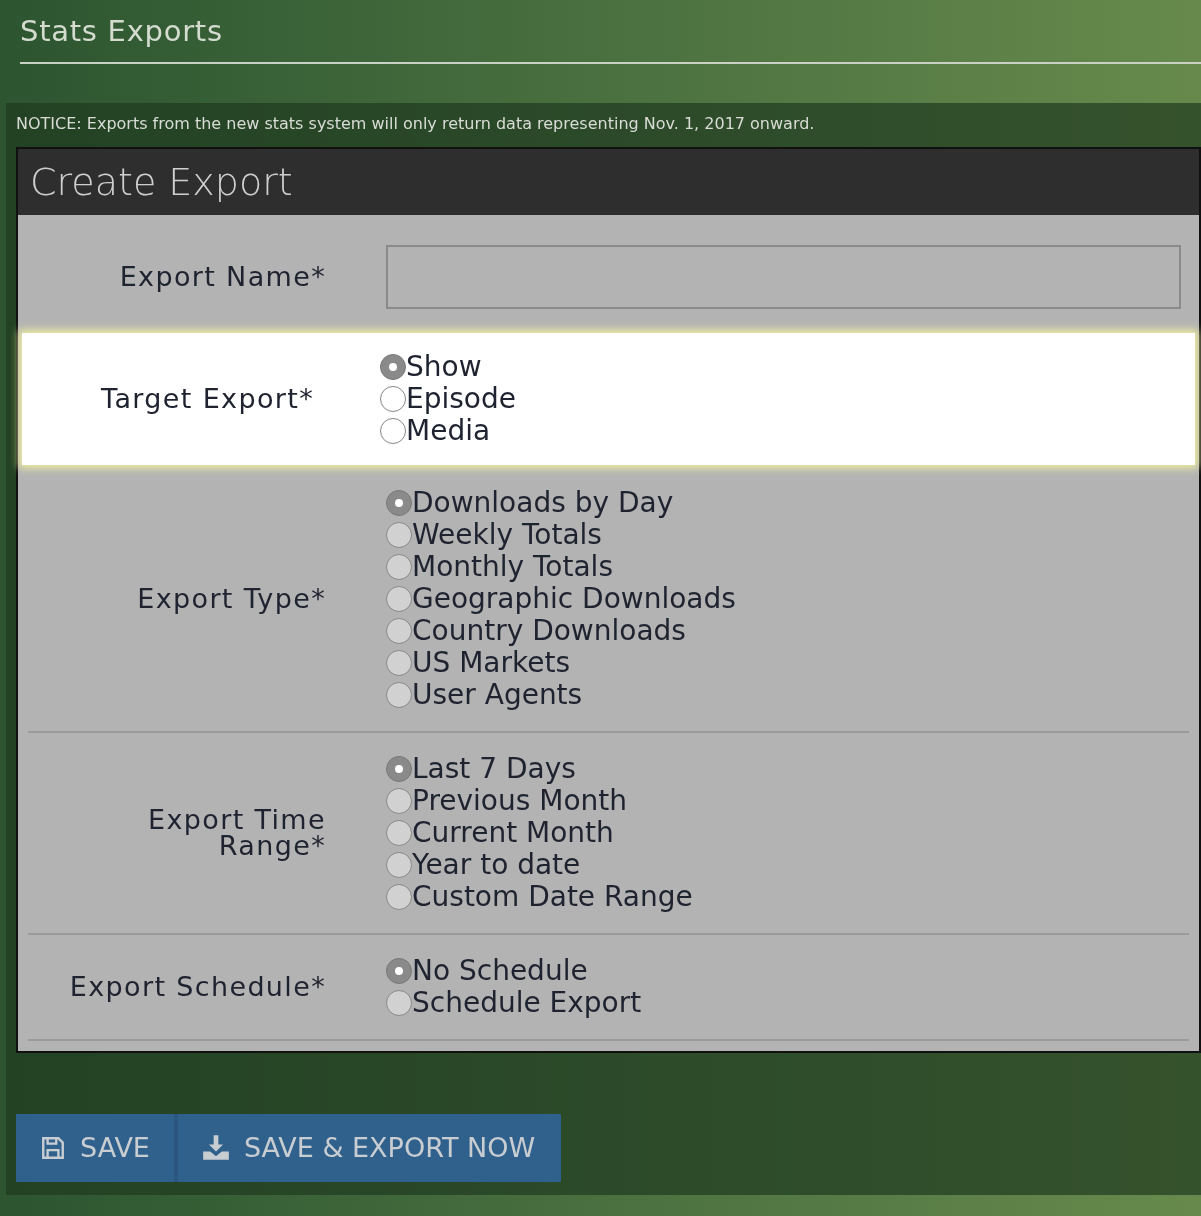 This screenshot has height=1216, width=1201. What do you see at coordinates (161, 182) in the screenshot?
I see `form-title: Create Export` at bounding box center [161, 182].